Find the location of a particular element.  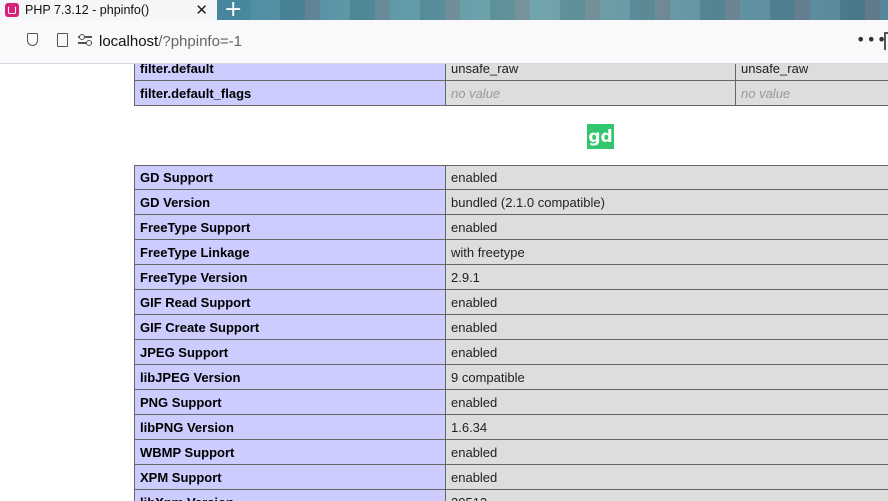

directive-name: GD Support is located at coordinates (290, 177).